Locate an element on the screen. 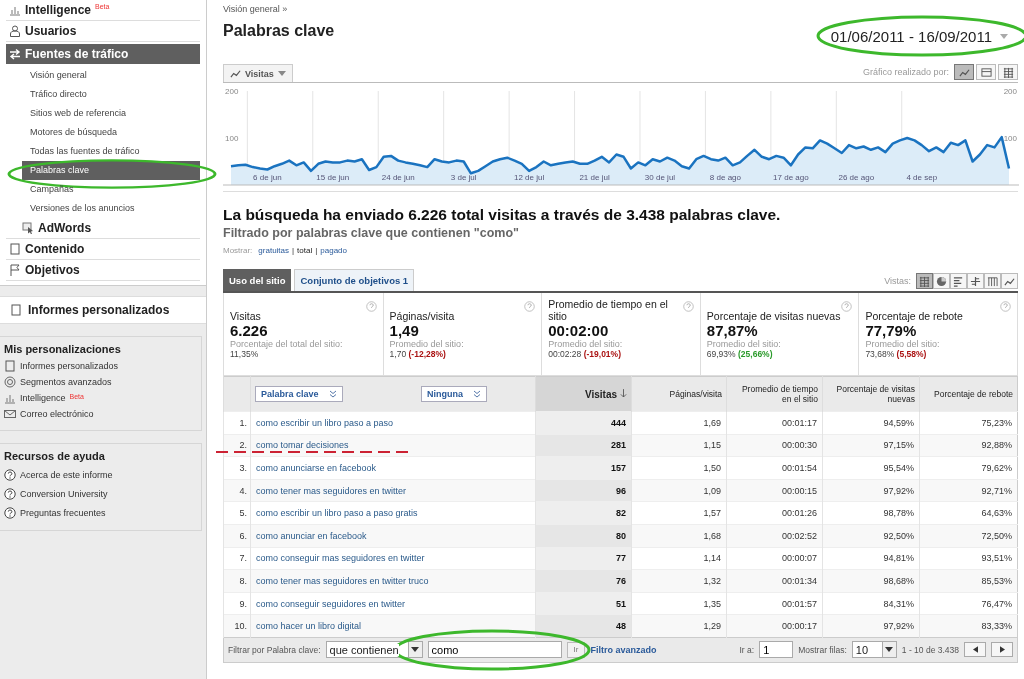  metric-value: 87,87% is located at coordinates (732, 330).